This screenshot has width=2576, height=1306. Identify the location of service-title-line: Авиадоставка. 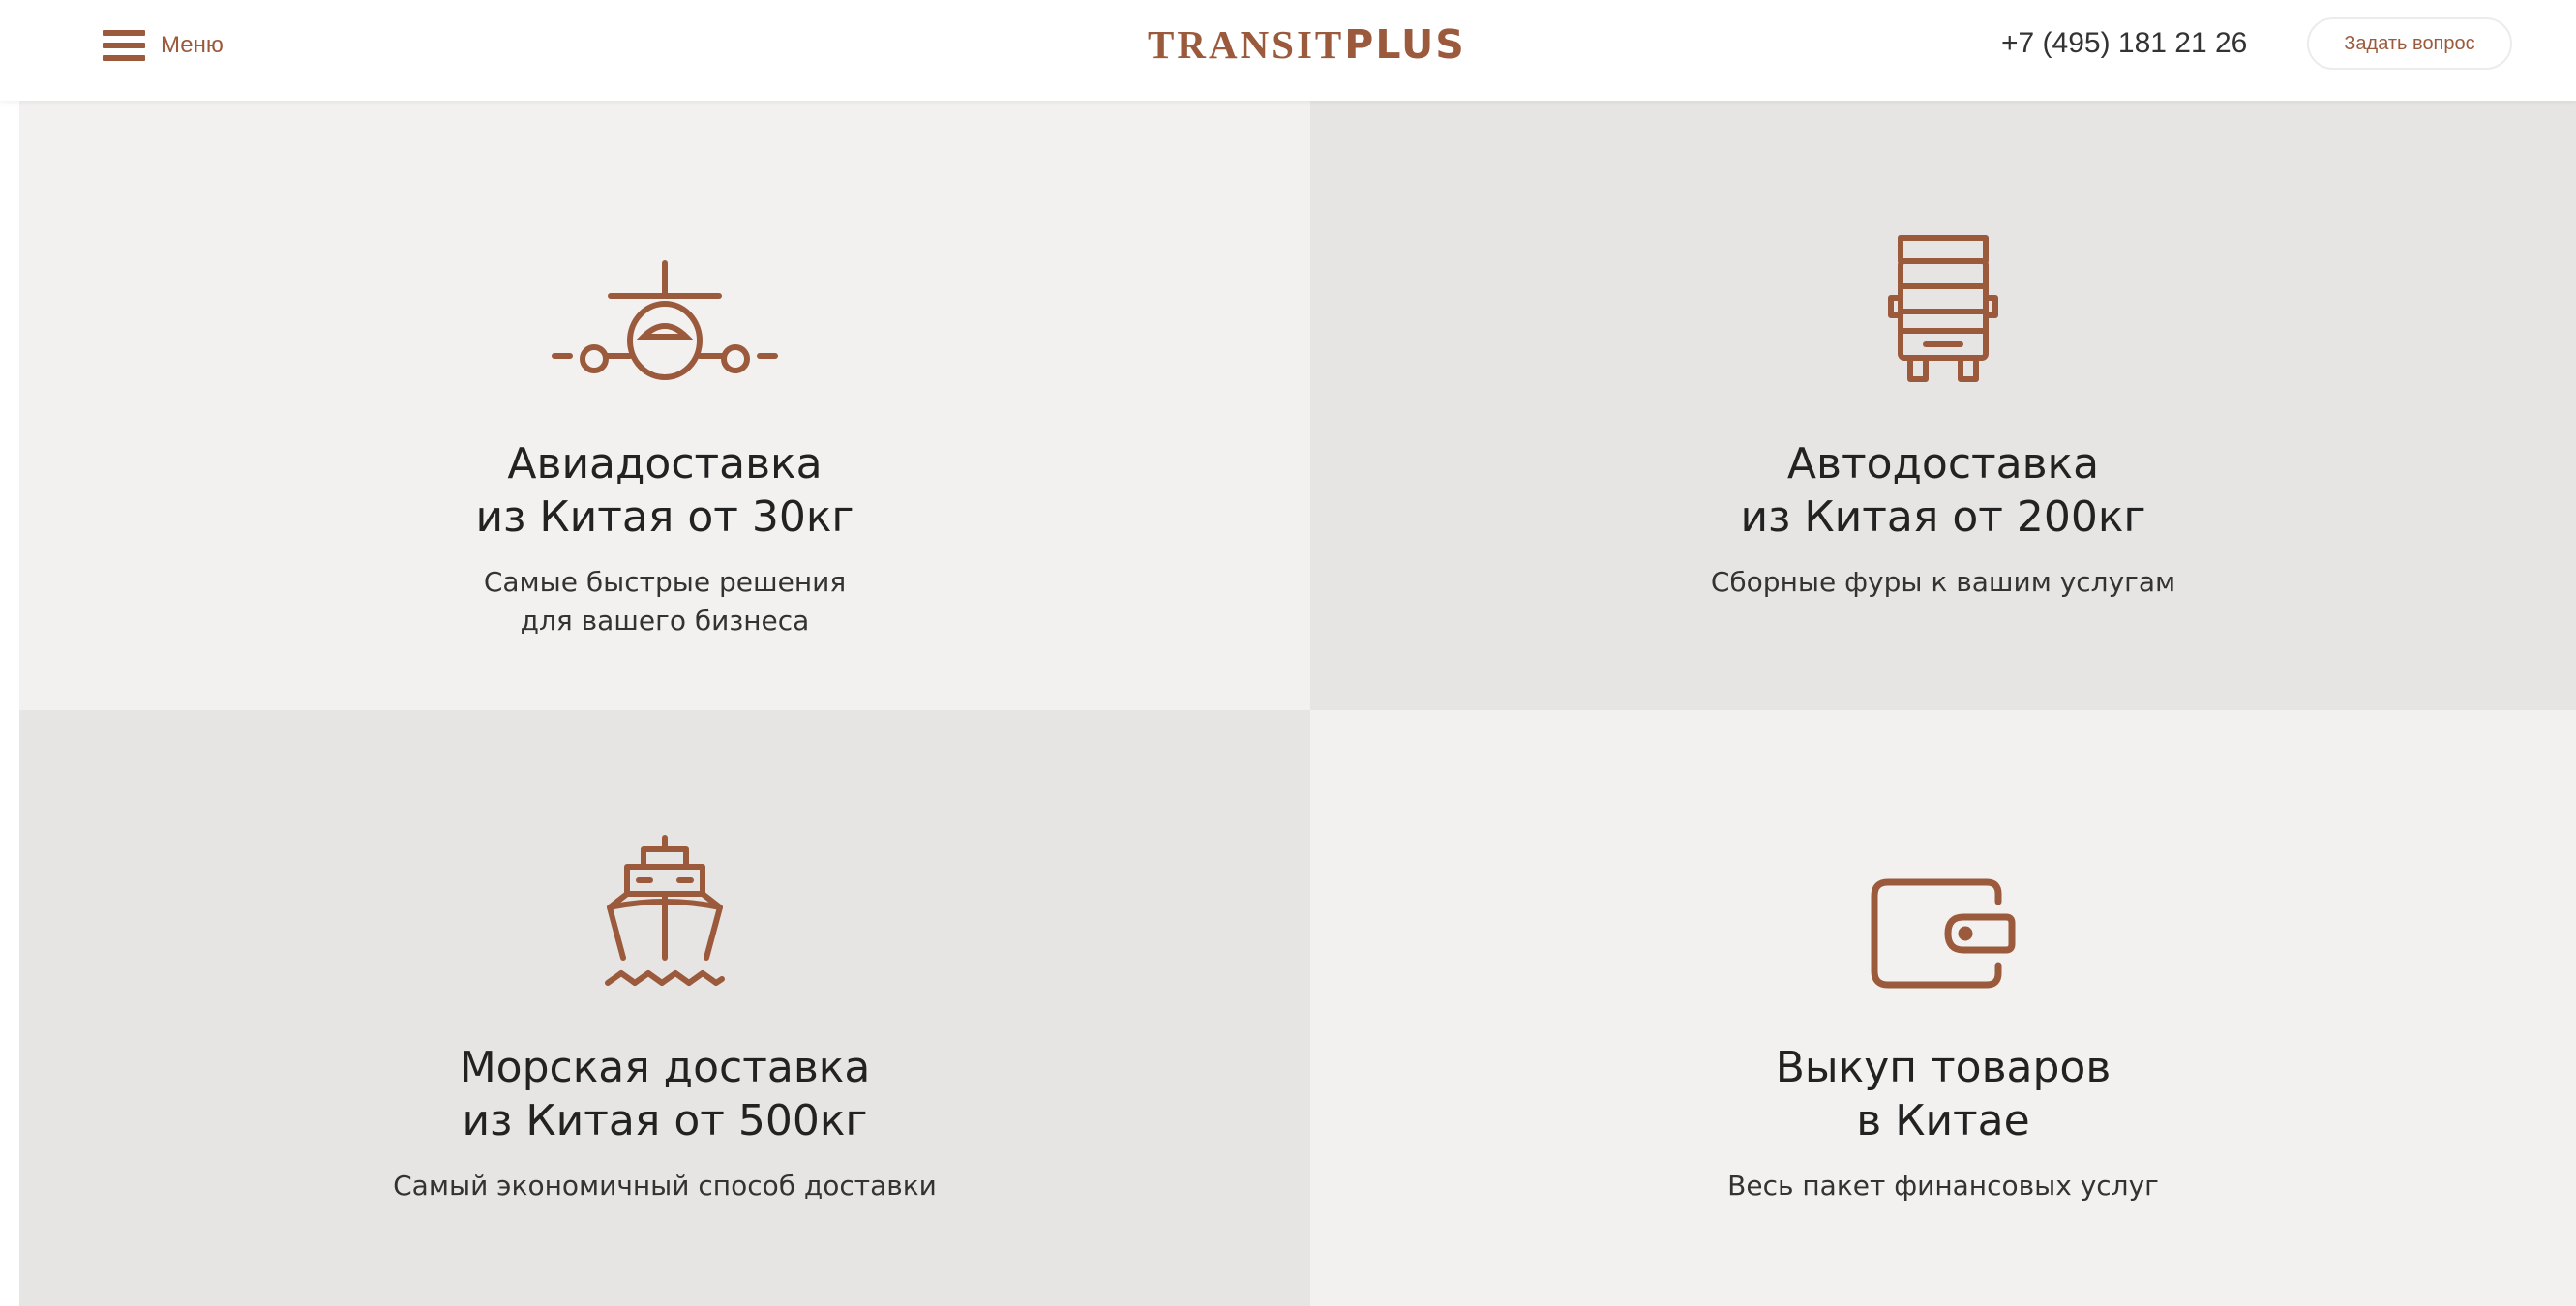
(665, 464).